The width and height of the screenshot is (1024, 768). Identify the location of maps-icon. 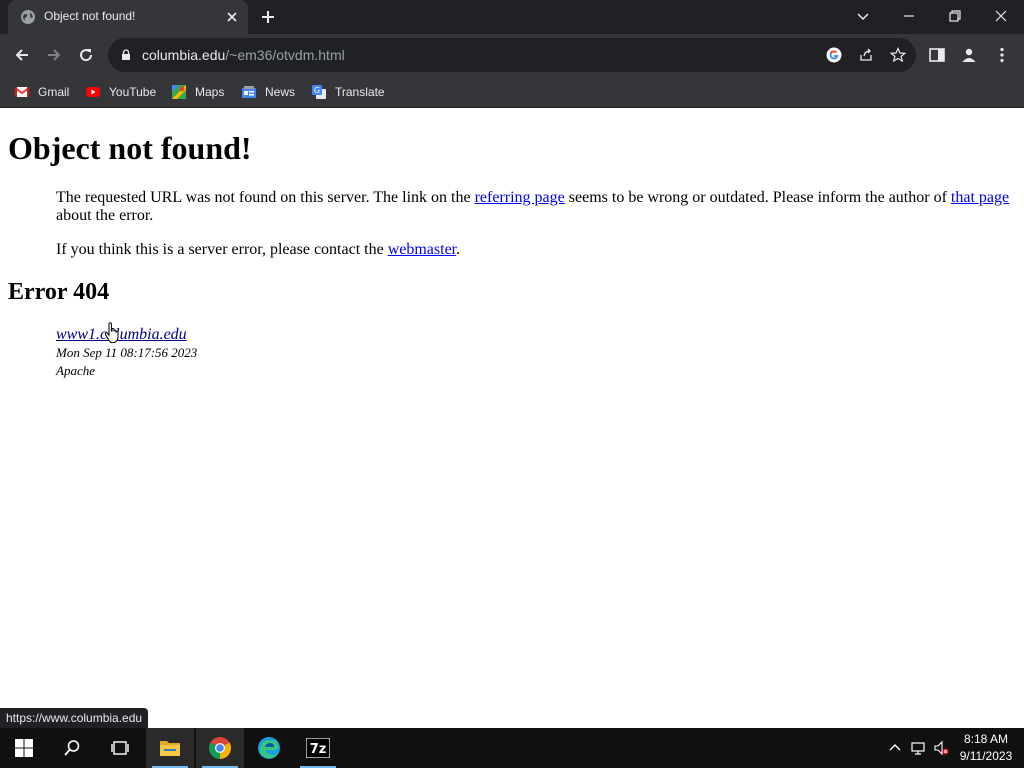
(179, 92).